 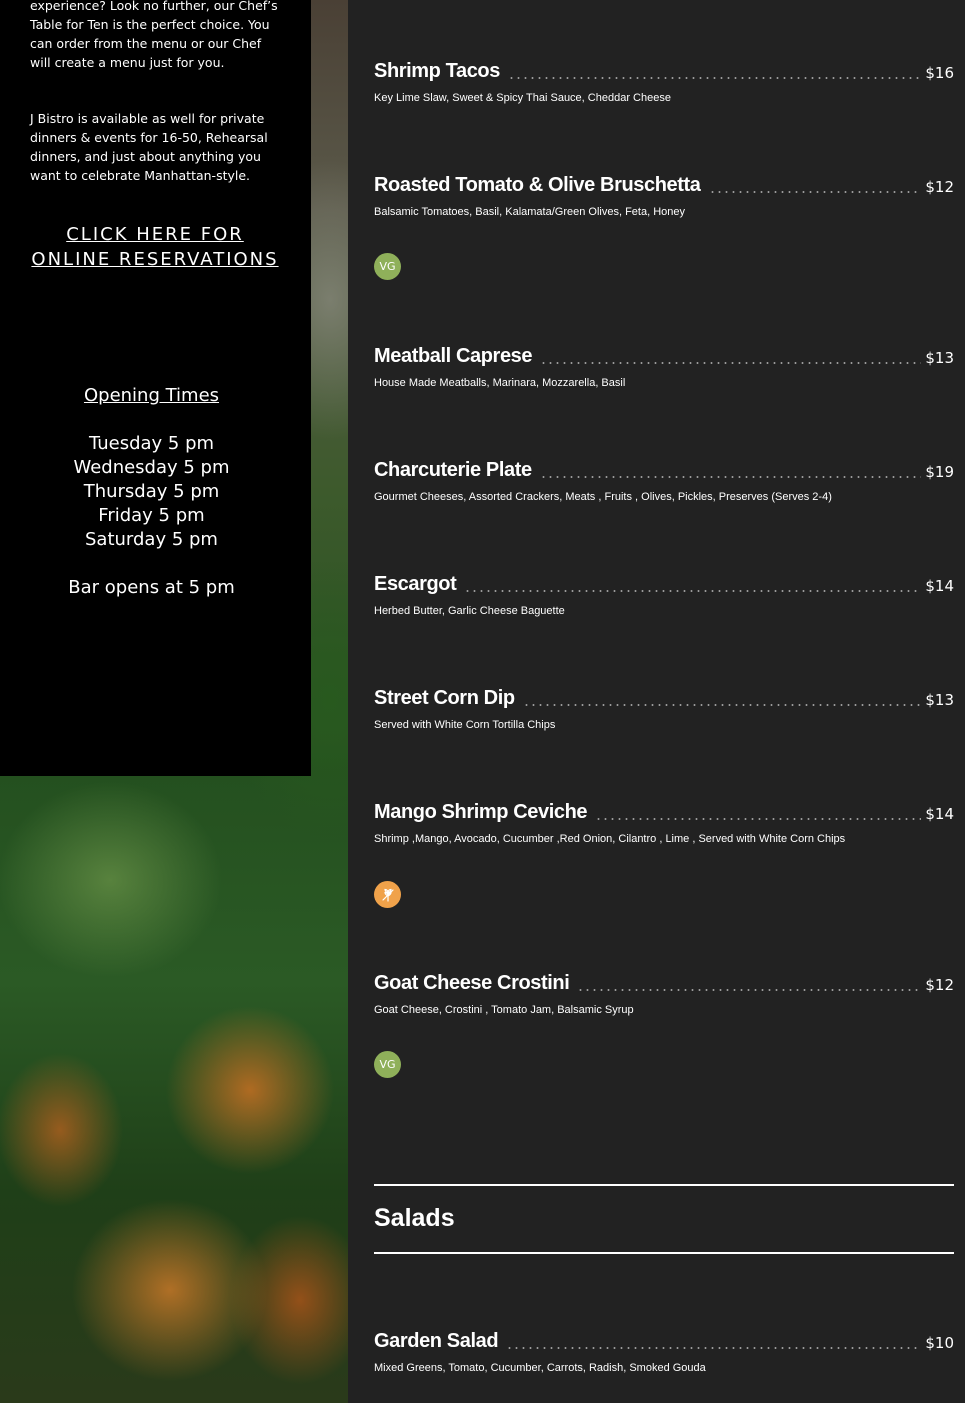 What do you see at coordinates (664, 1185) in the screenshot?
I see `section-divider-top` at bounding box center [664, 1185].